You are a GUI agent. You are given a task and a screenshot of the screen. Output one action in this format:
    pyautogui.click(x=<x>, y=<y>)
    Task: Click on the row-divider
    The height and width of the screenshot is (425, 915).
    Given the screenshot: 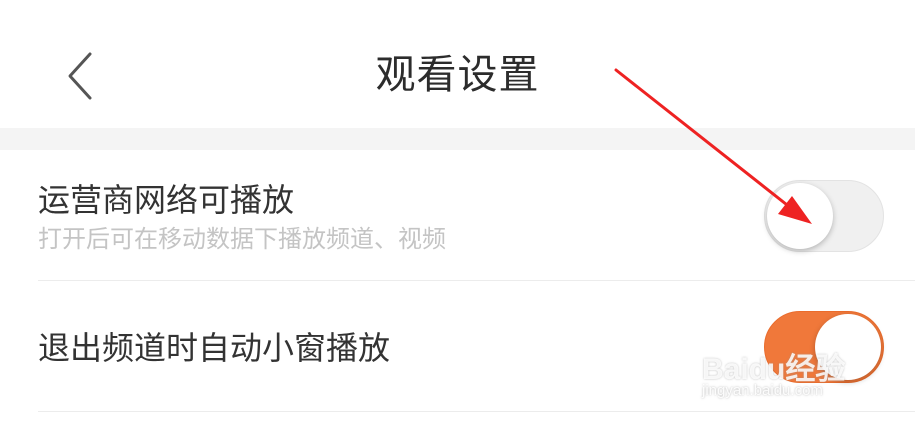 What is the action you would take?
    pyautogui.click(x=476, y=411)
    